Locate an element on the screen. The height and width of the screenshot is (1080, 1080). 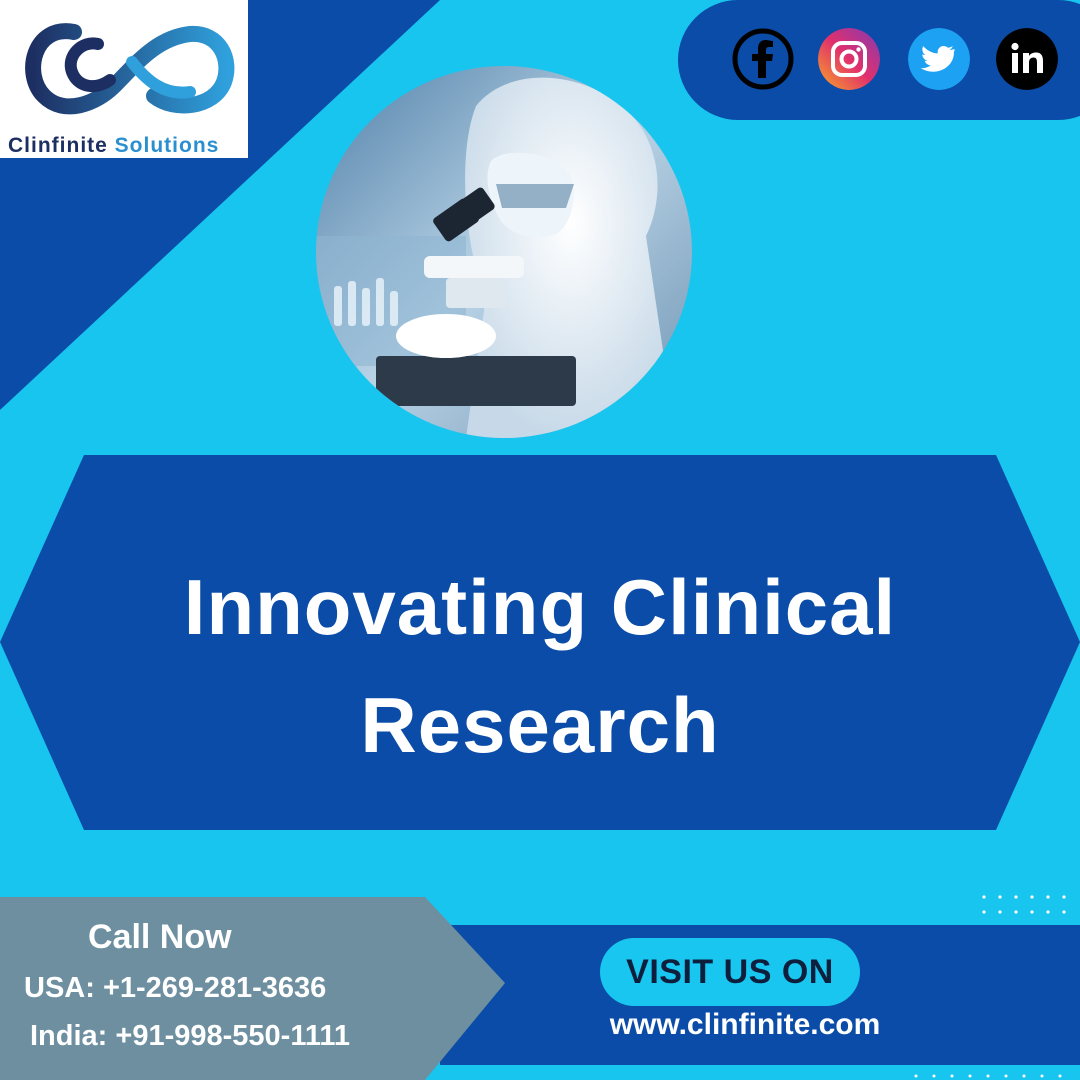
call-now-heading: Call Now is located at coordinates (160, 937).